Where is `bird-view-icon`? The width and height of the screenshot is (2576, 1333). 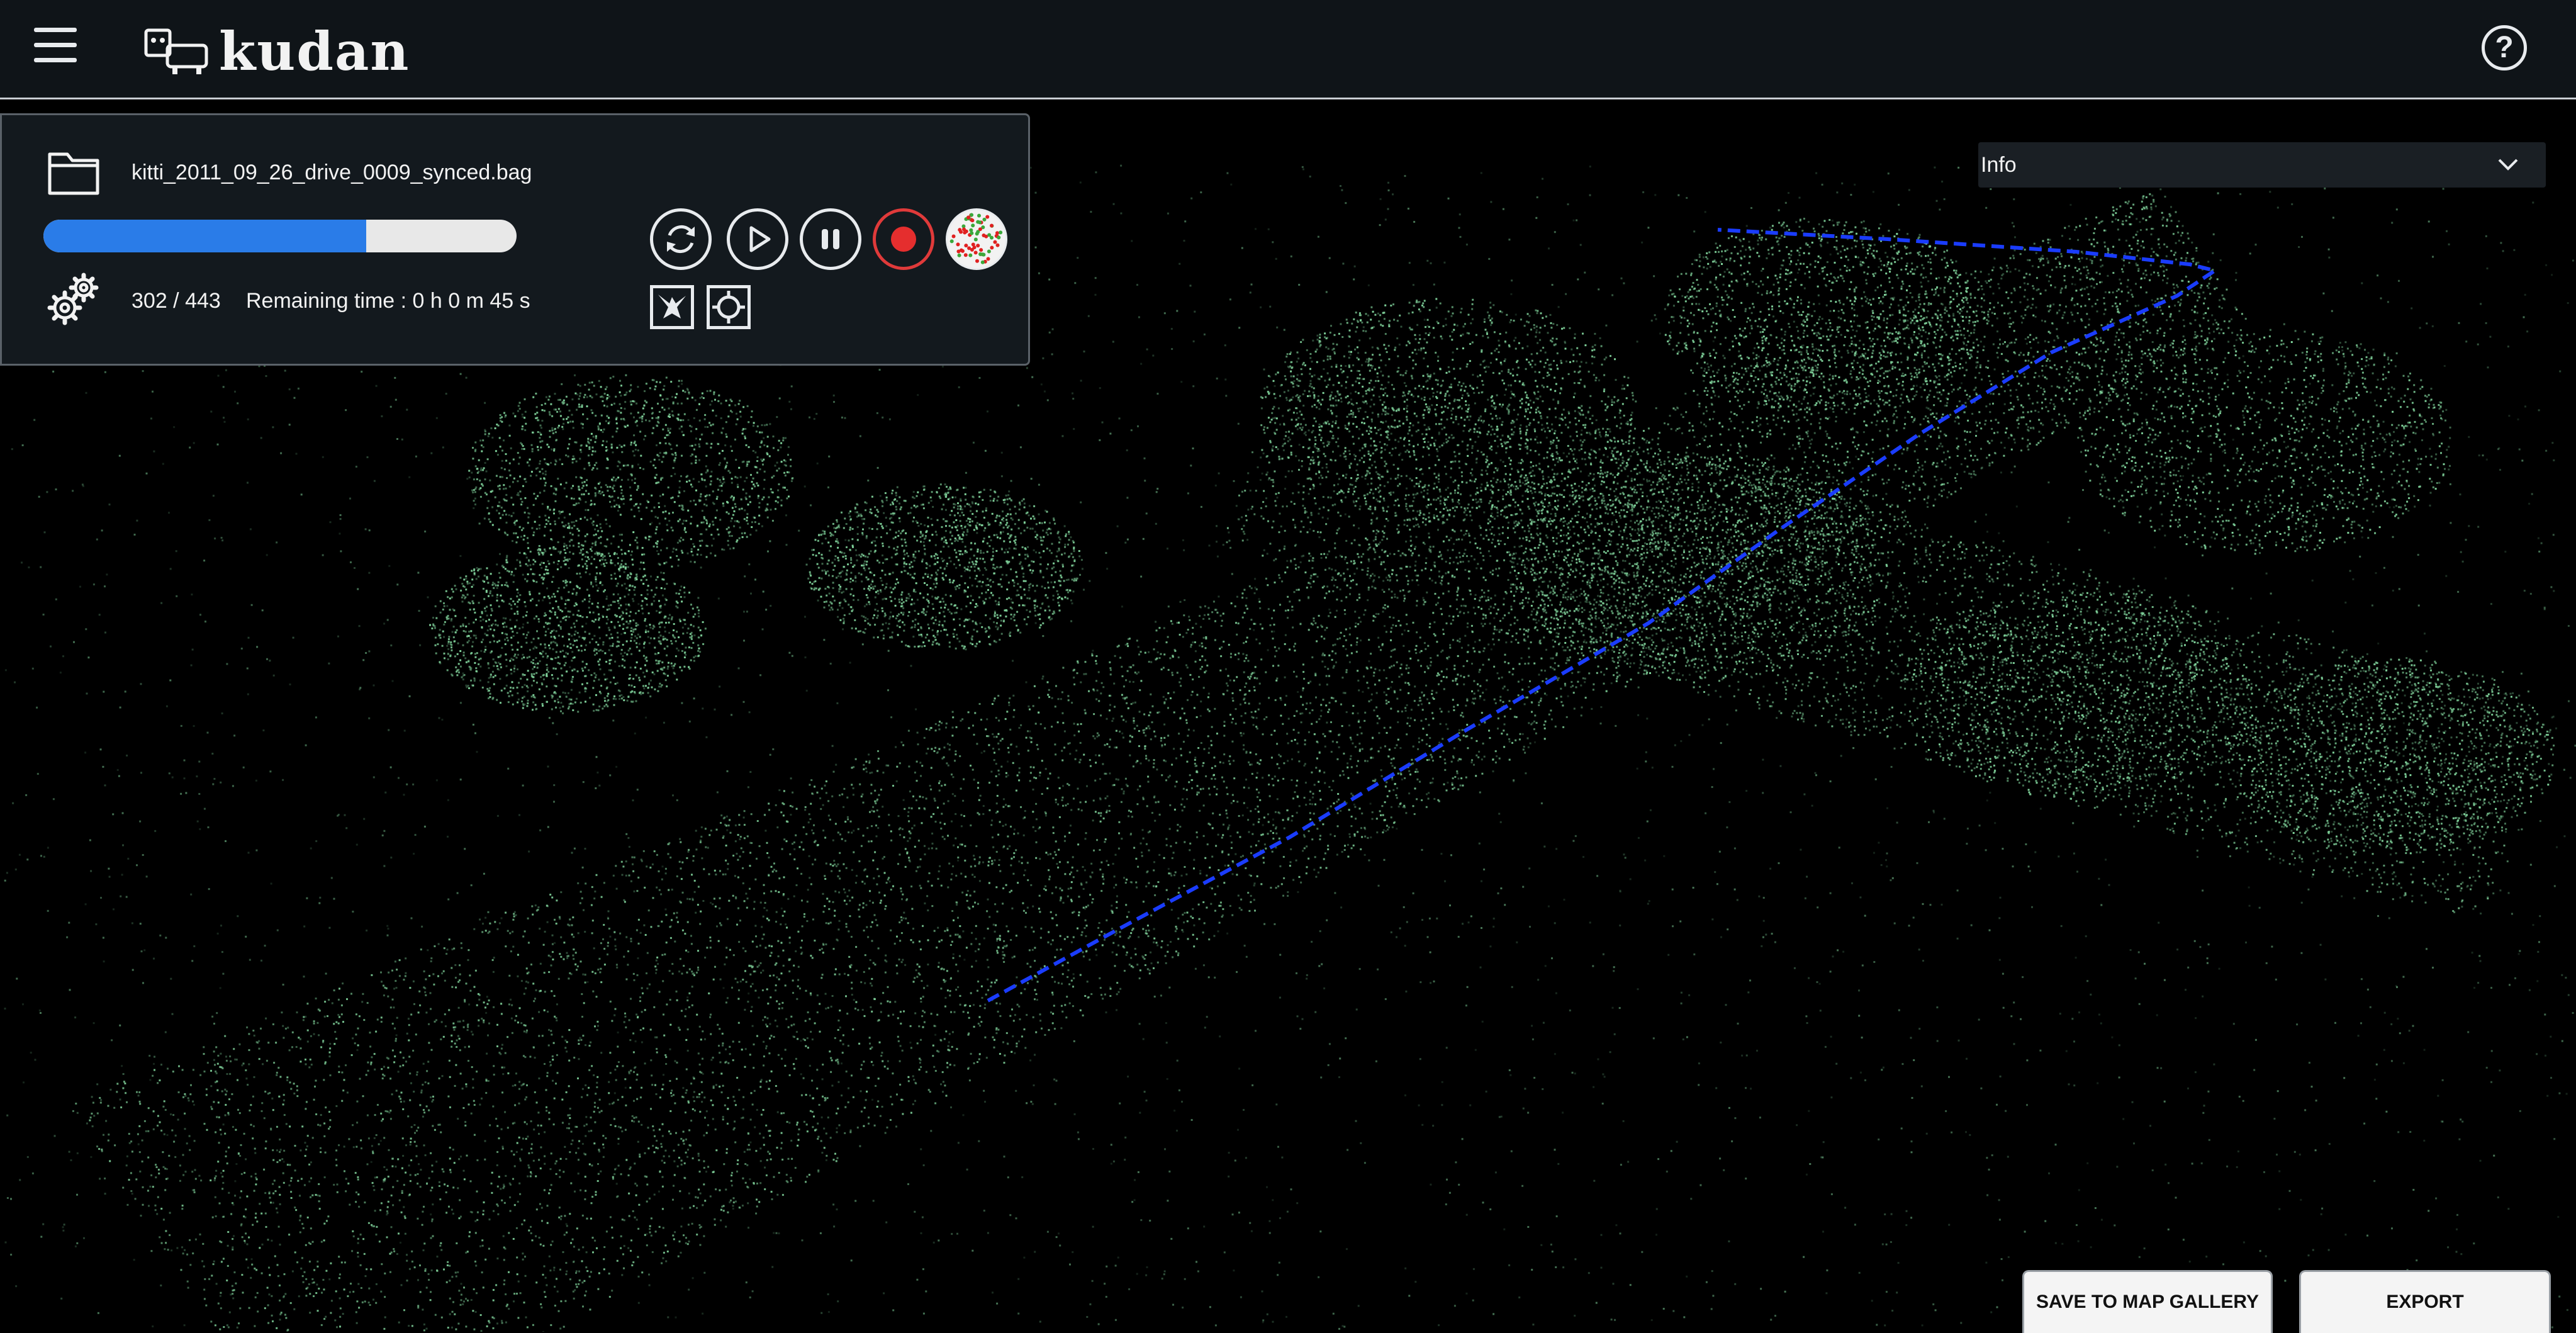
bird-view-icon is located at coordinates (672, 307).